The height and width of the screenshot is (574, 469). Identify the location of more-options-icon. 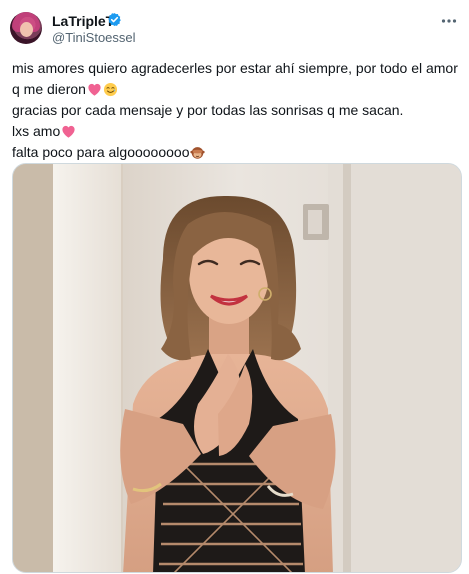
(449, 21).